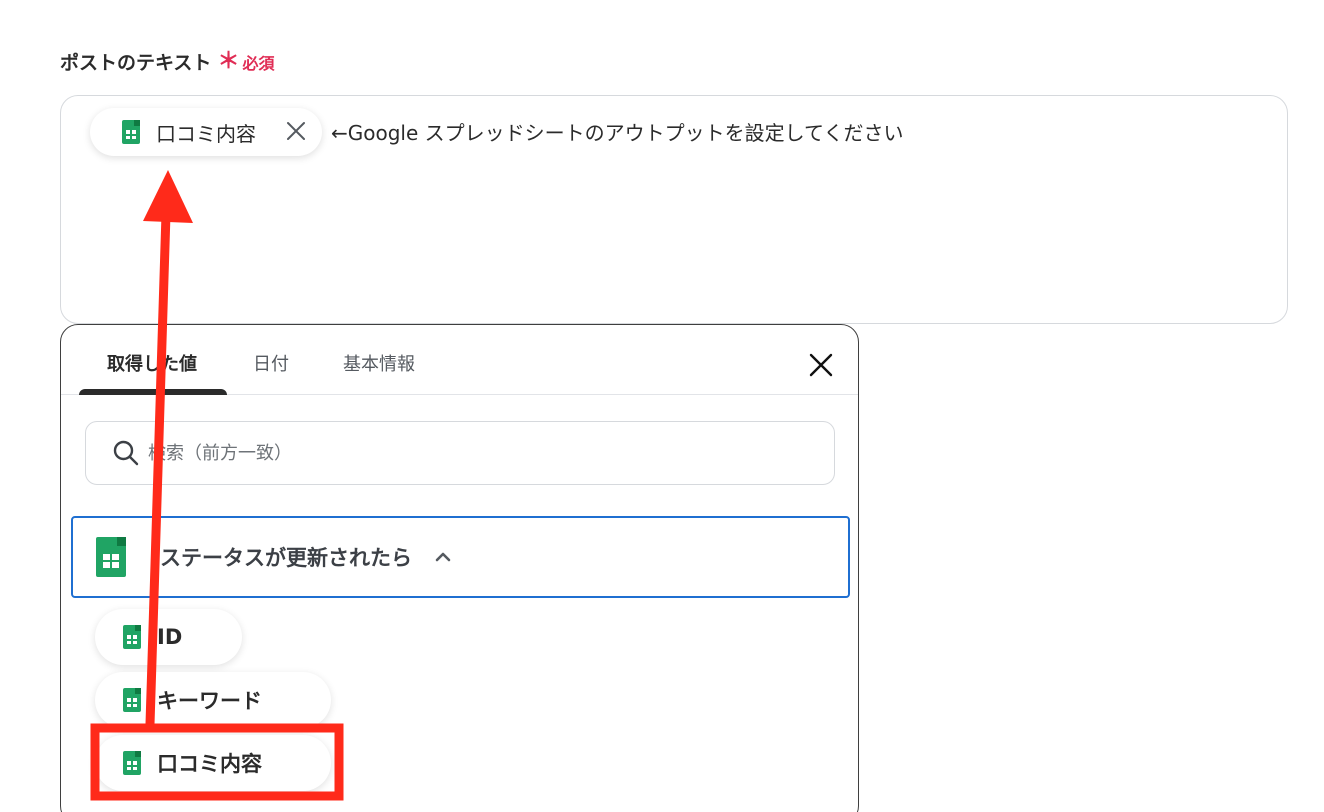 The height and width of the screenshot is (812, 1324). I want to click on search-field, so click(460, 453).